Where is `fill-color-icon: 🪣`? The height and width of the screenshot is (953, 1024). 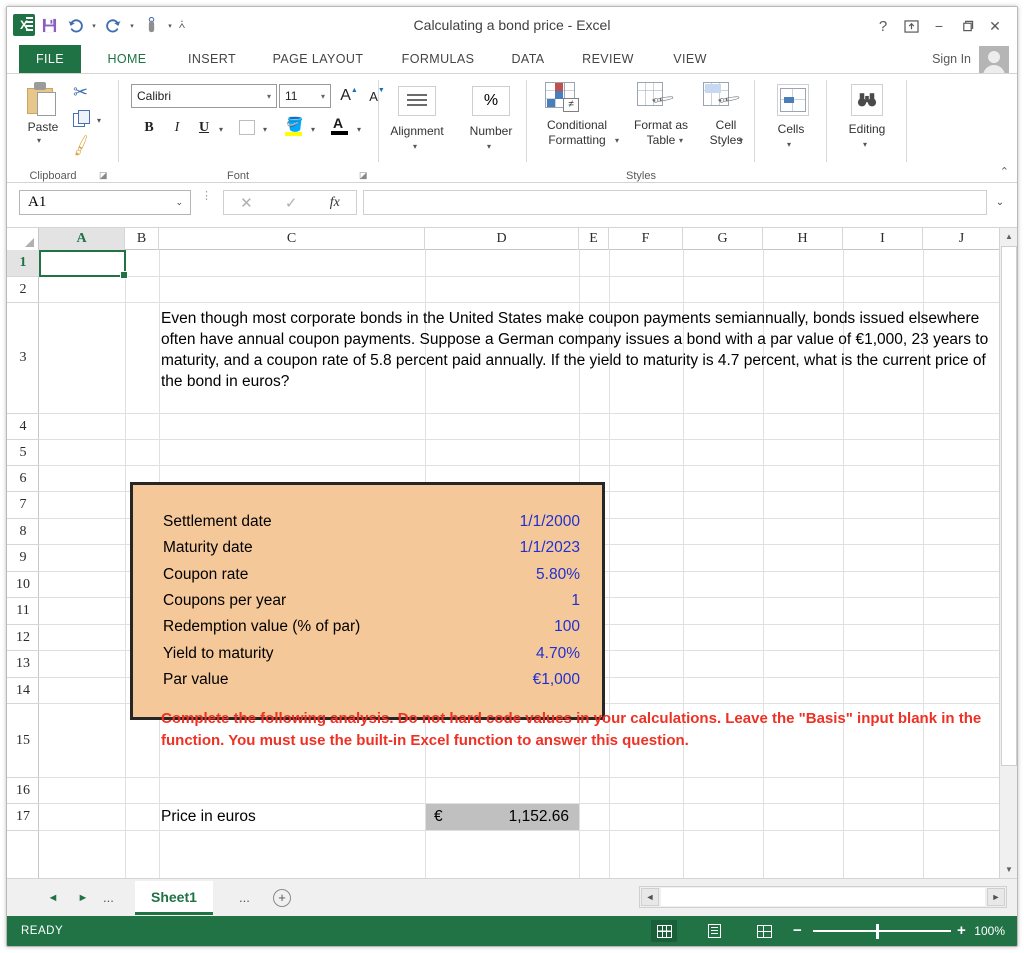 fill-color-icon: 🪣 is located at coordinates (294, 126).